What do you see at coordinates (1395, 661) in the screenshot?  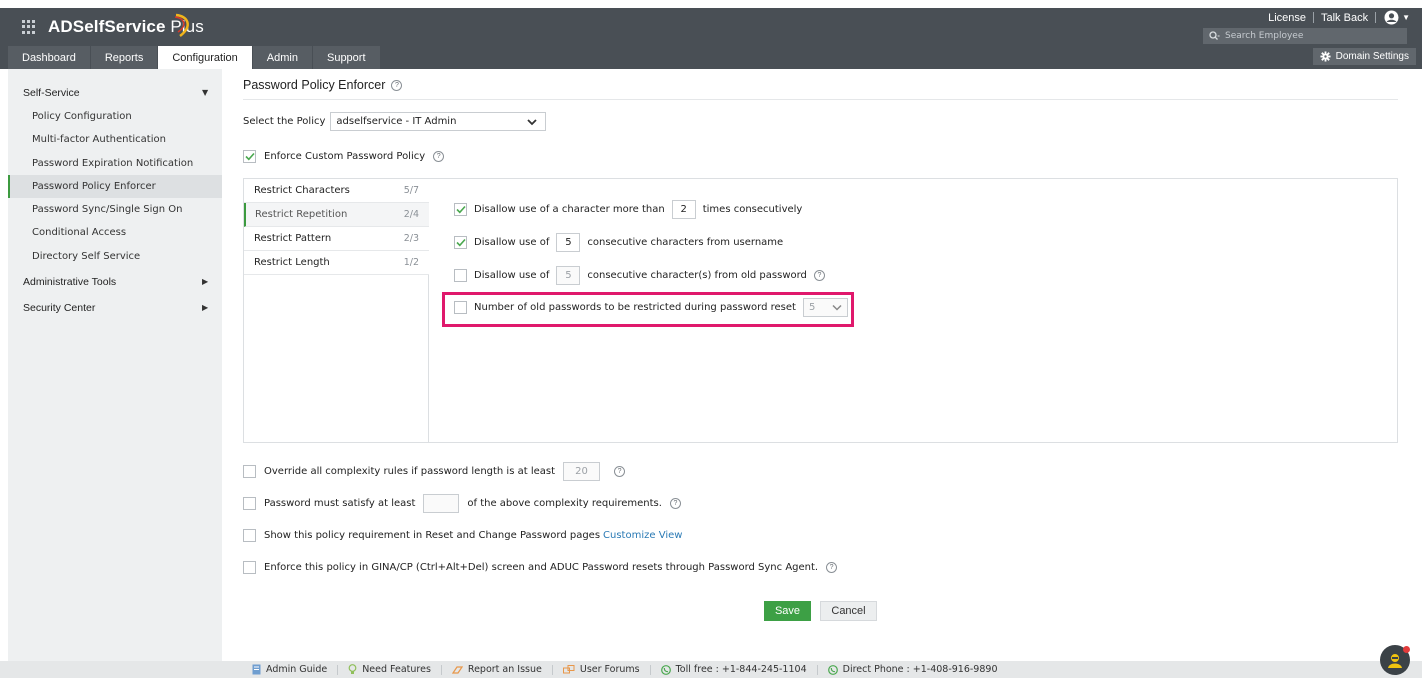 I see `chat-bot-icon` at bounding box center [1395, 661].